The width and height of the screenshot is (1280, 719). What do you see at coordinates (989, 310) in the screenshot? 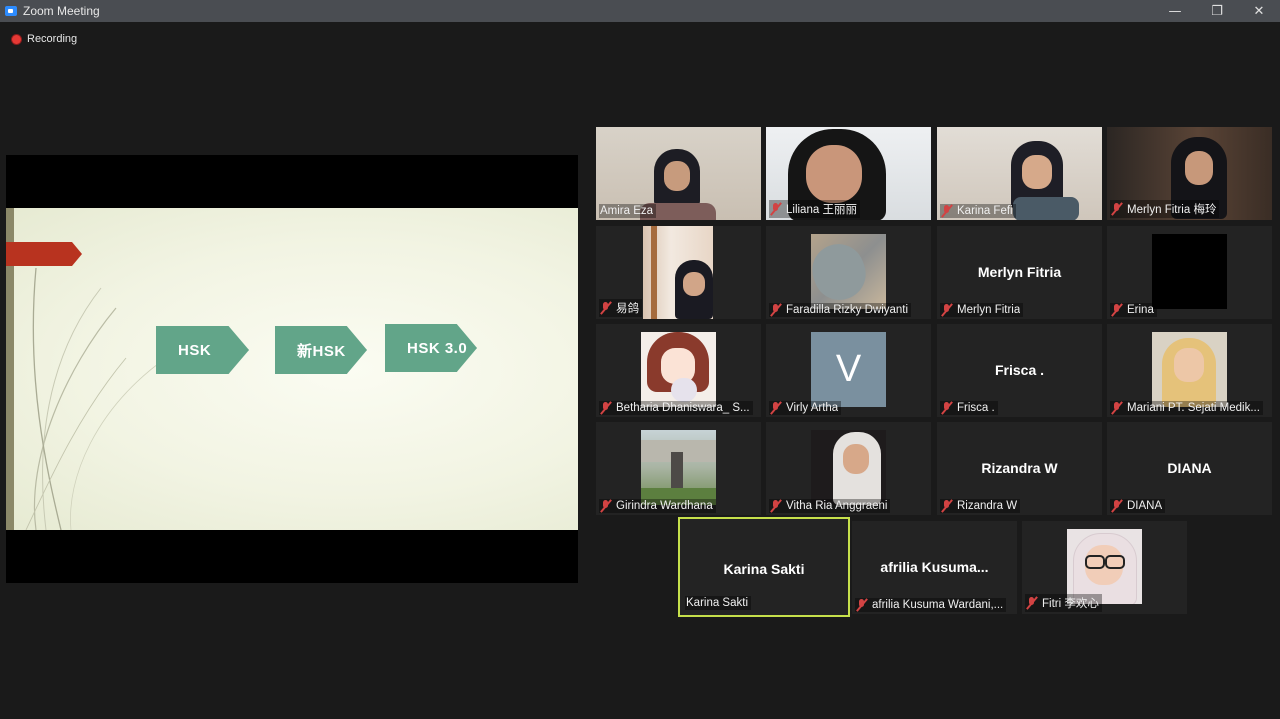
I see `participant-name: Merlyn Fitria` at bounding box center [989, 310].